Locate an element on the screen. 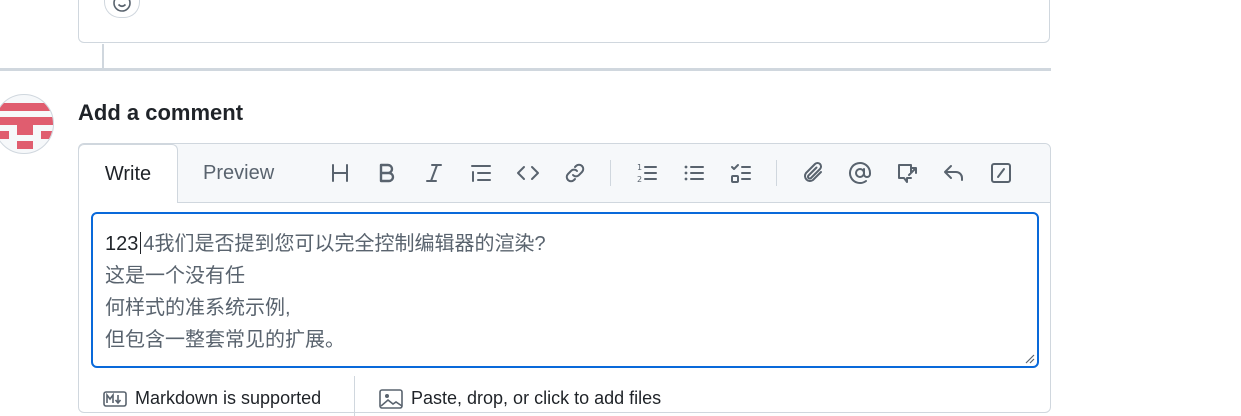 The width and height of the screenshot is (1241, 416). code-icon is located at coordinates (528, 173).